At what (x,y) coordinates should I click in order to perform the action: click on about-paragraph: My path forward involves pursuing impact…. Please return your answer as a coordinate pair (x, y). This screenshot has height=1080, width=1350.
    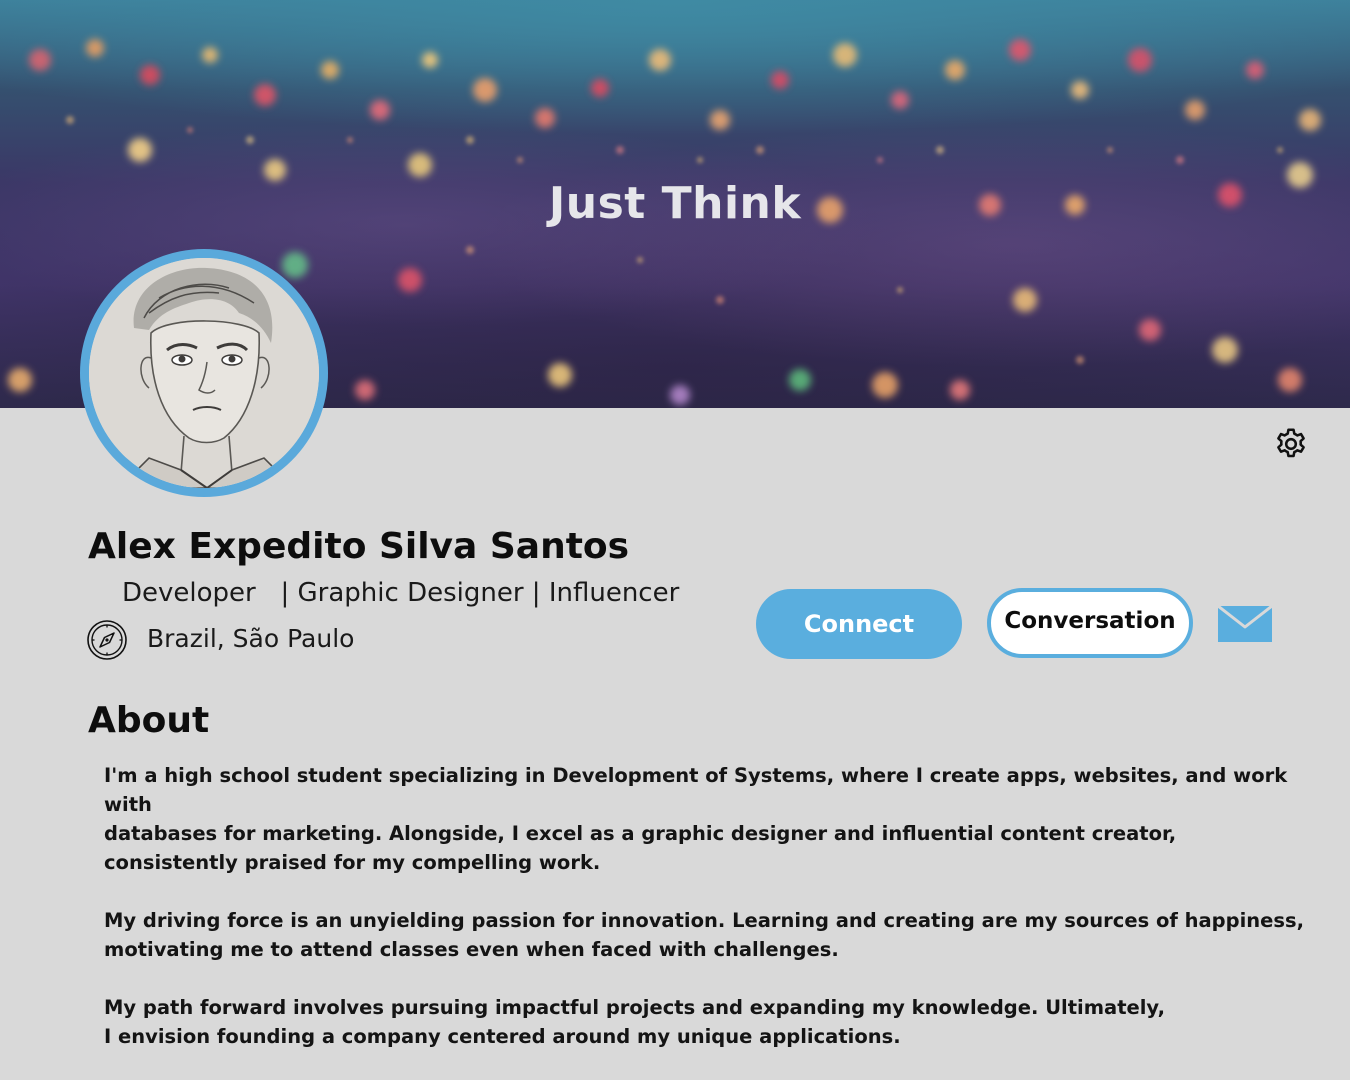
    Looking at the image, I should click on (635, 1022).